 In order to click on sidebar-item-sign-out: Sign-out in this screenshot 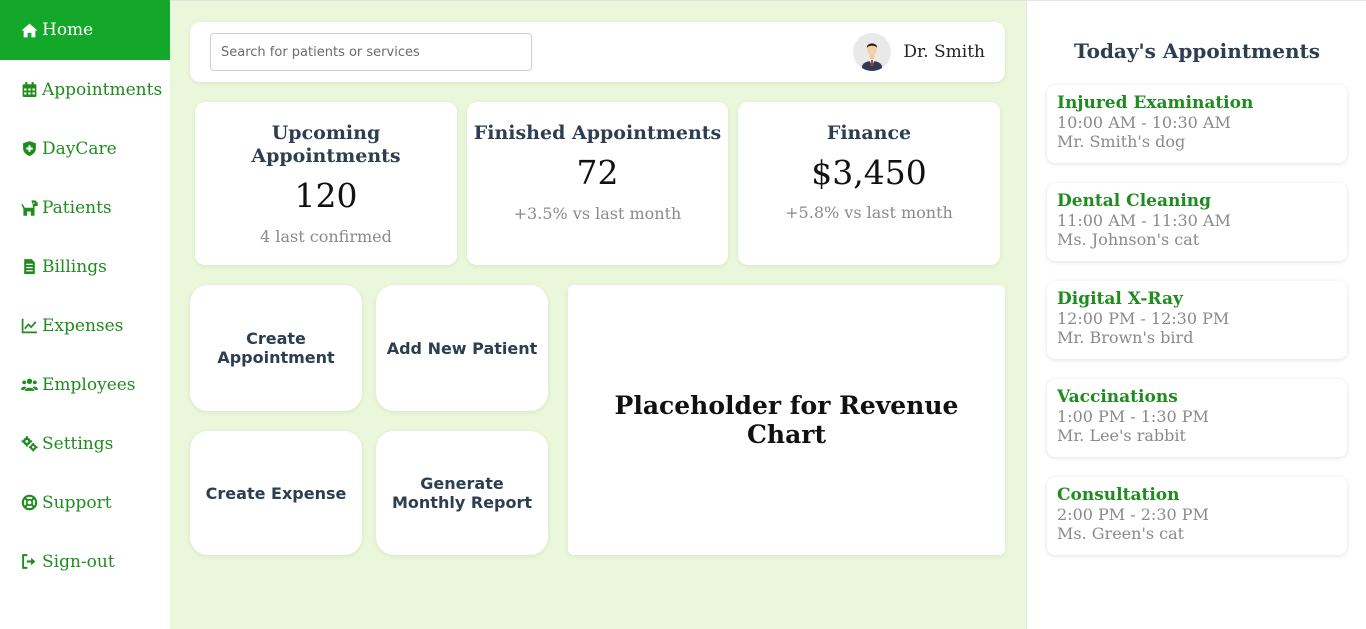, I will do `click(85, 561)`.